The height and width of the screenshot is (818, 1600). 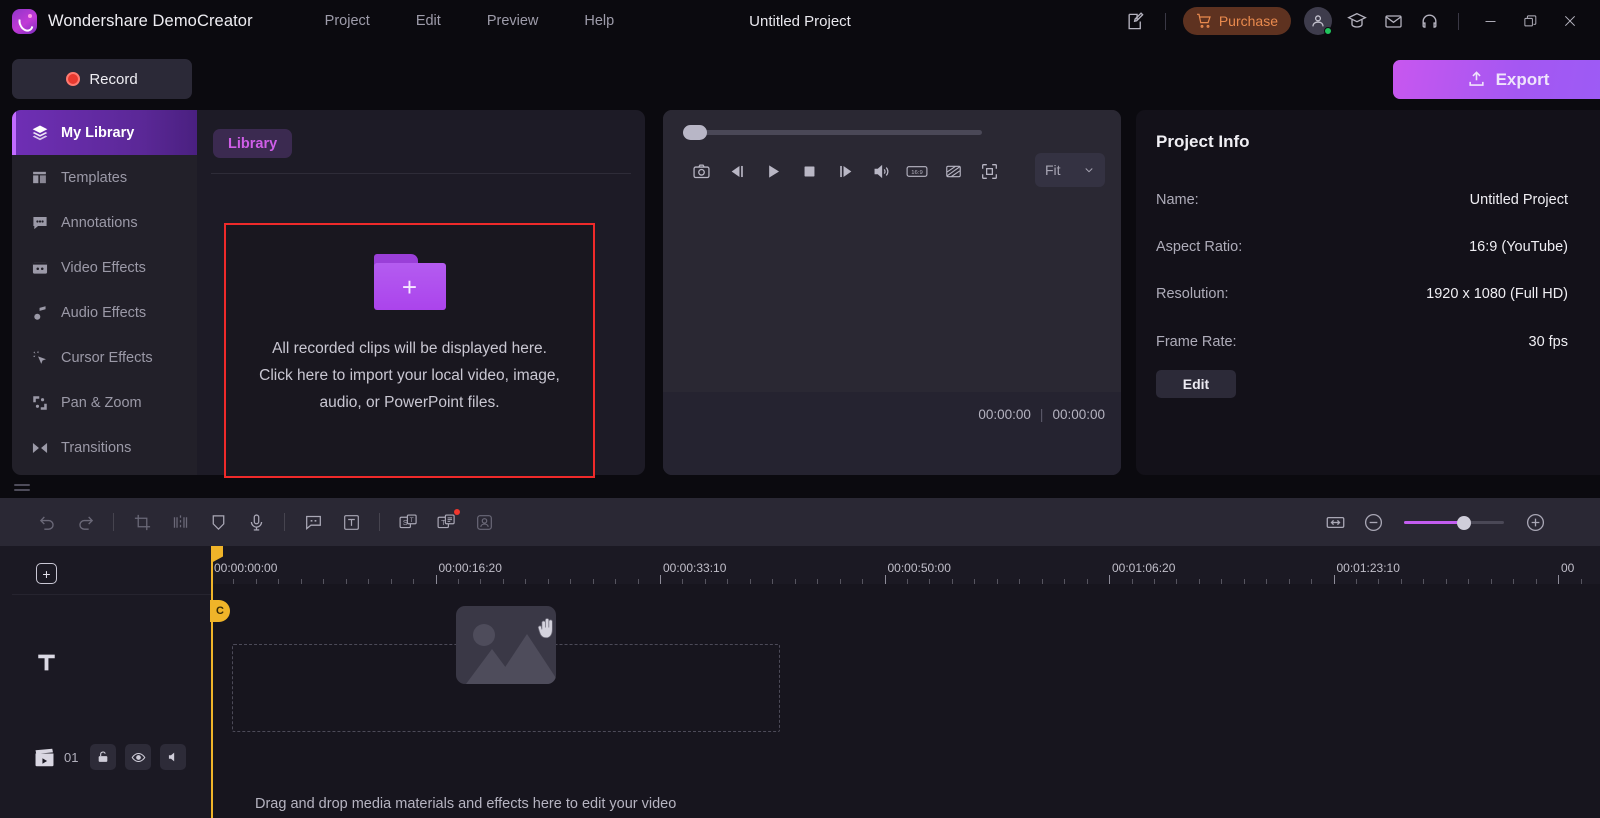 I want to click on marker-icon, so click(x=218, y=522).